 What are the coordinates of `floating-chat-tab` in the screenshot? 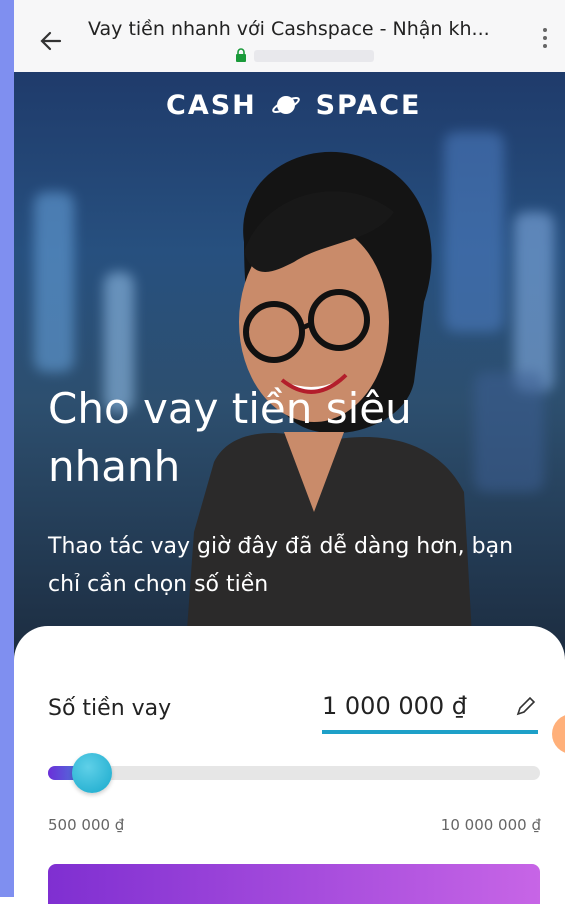 It's located at (558, 734).